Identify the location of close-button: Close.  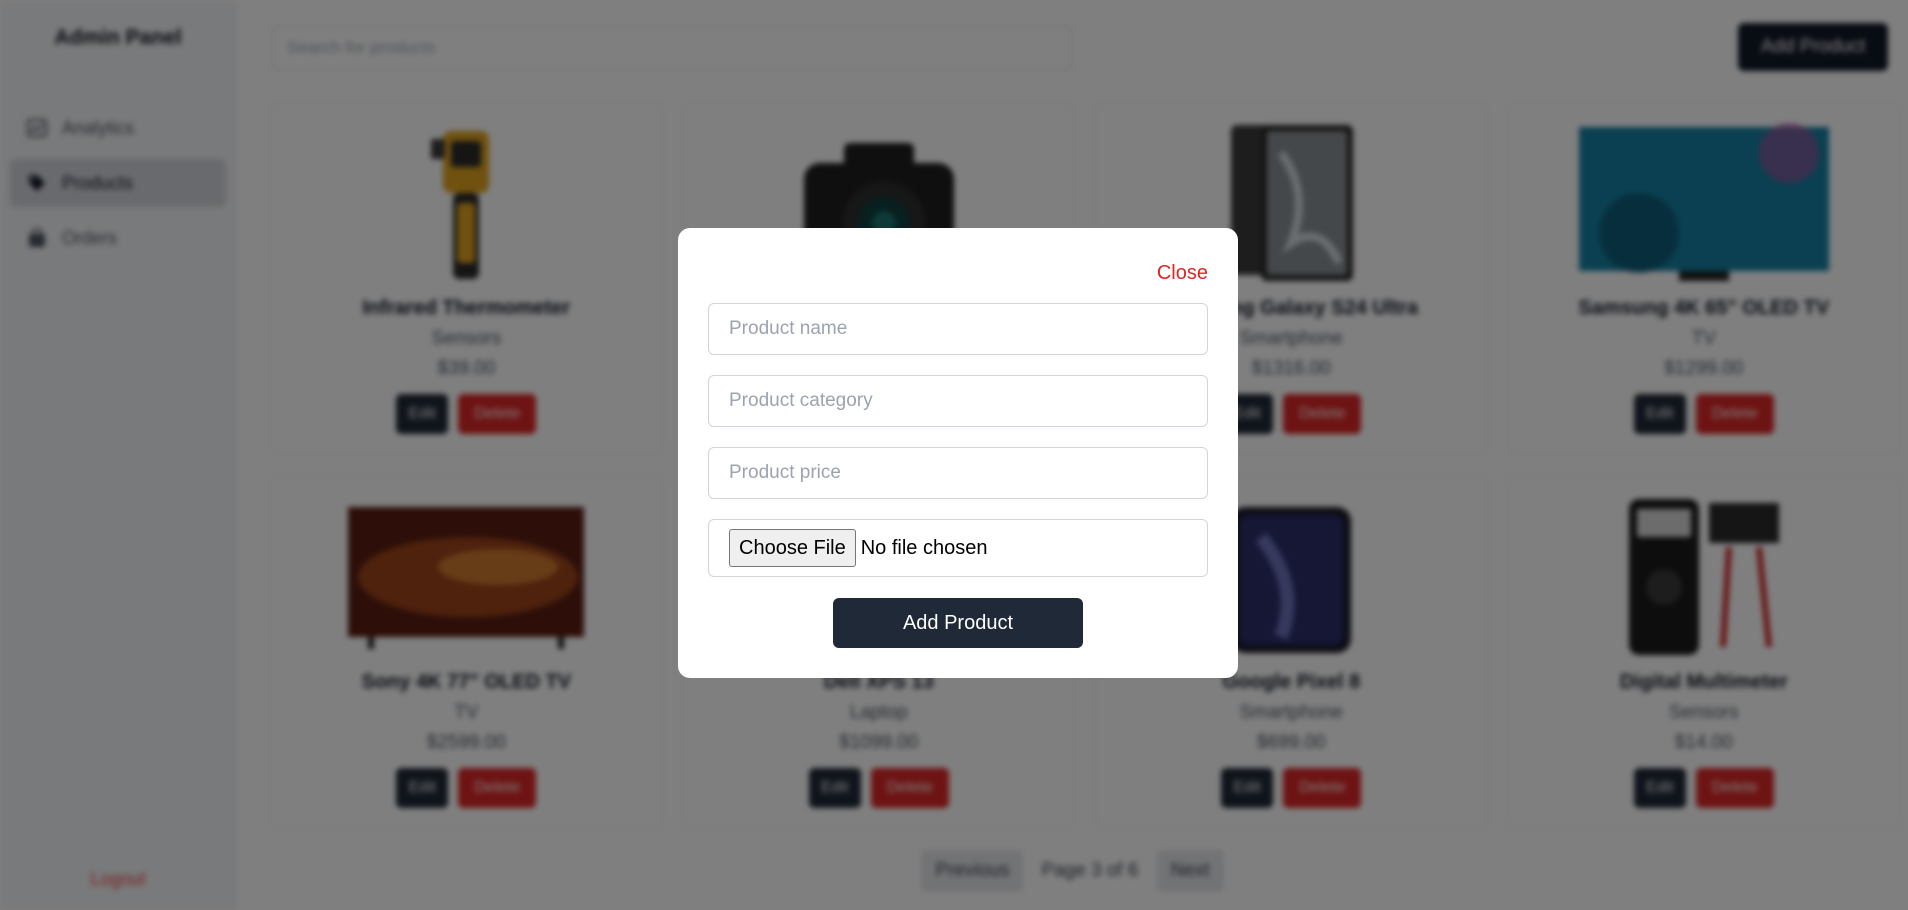
(1182, 273).